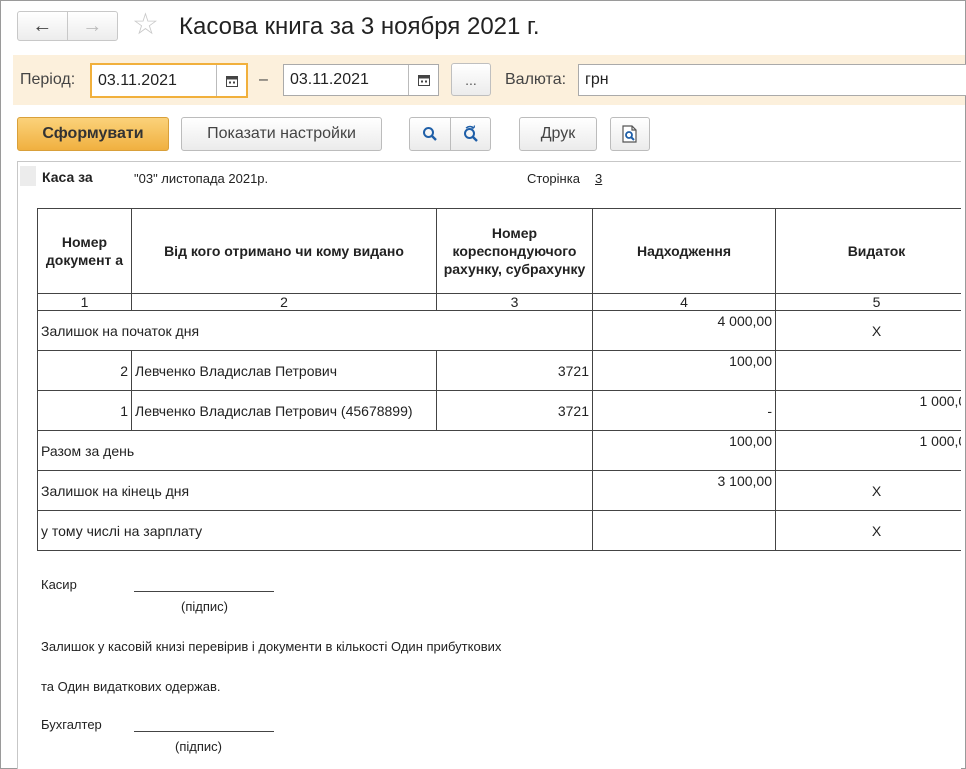 Image resolution: width=966 pixels, height=769 pixels. What do you see at coordinates (281, 134) in the screenshot?
I see `show-settings-button: Показати настройки` at bounding box center [281, 134].